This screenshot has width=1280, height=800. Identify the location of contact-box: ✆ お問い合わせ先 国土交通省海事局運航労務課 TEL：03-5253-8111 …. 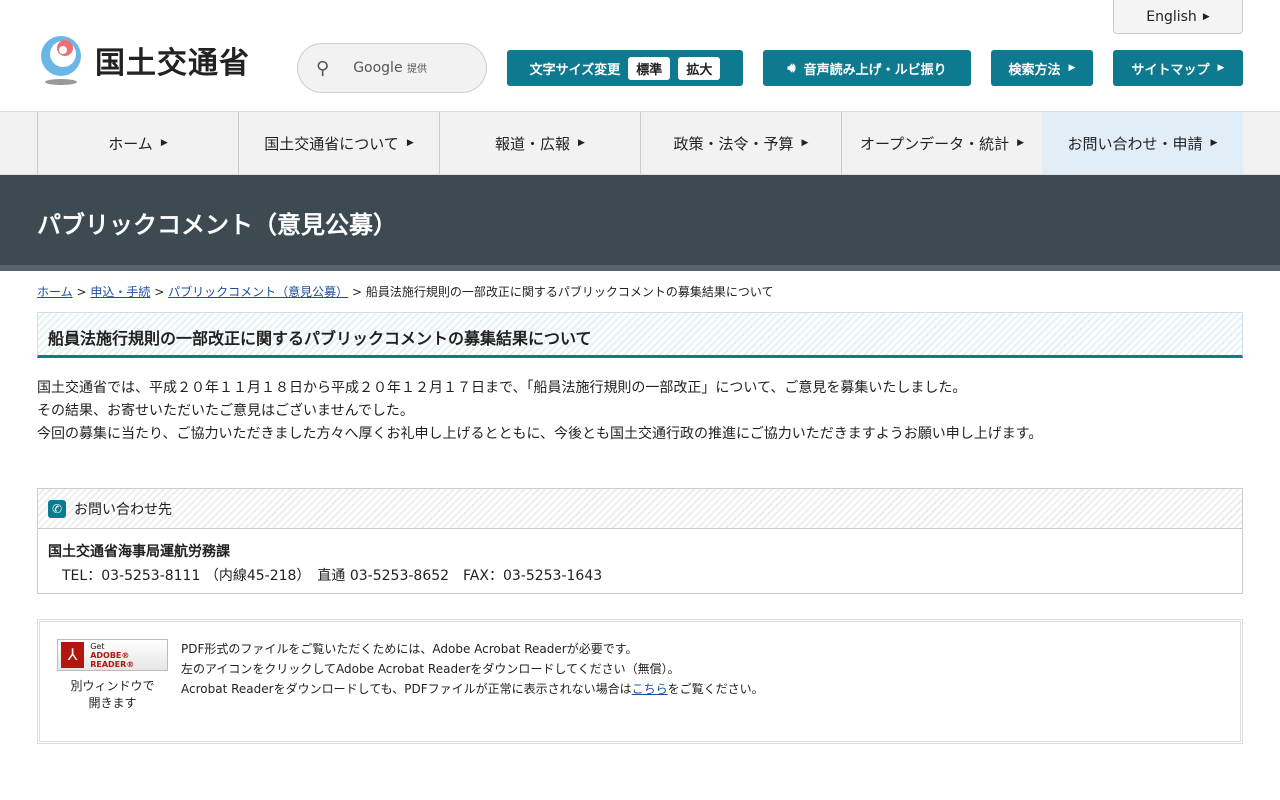
(640, 541).